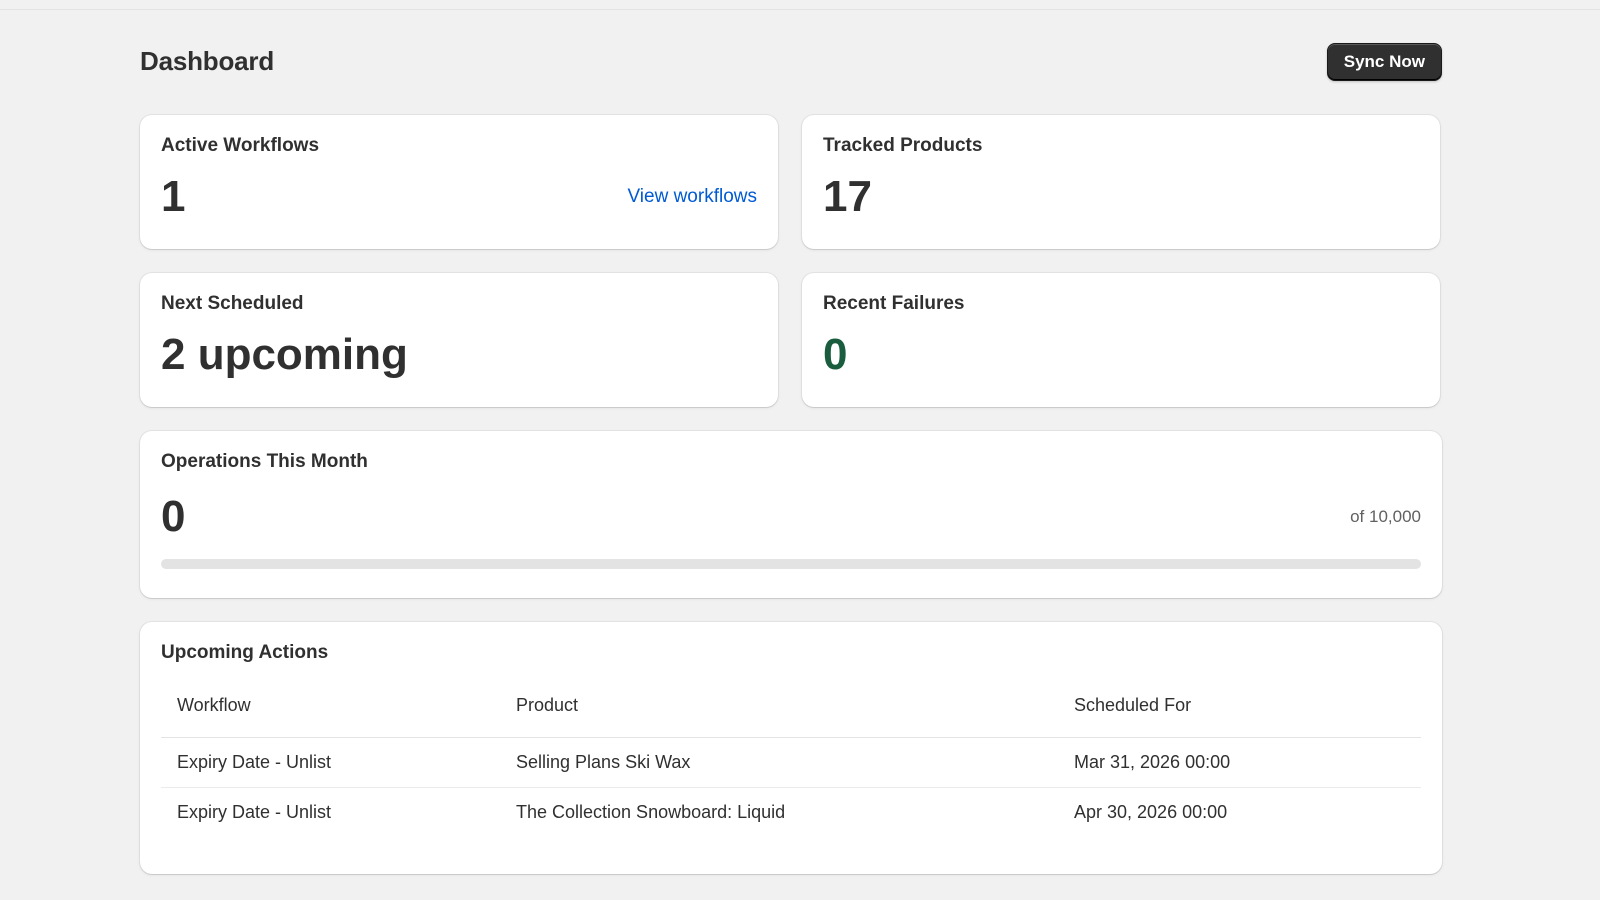 The image size is (1600, 900). I want to click on recent-failures-value: 0, so click(835, 354).